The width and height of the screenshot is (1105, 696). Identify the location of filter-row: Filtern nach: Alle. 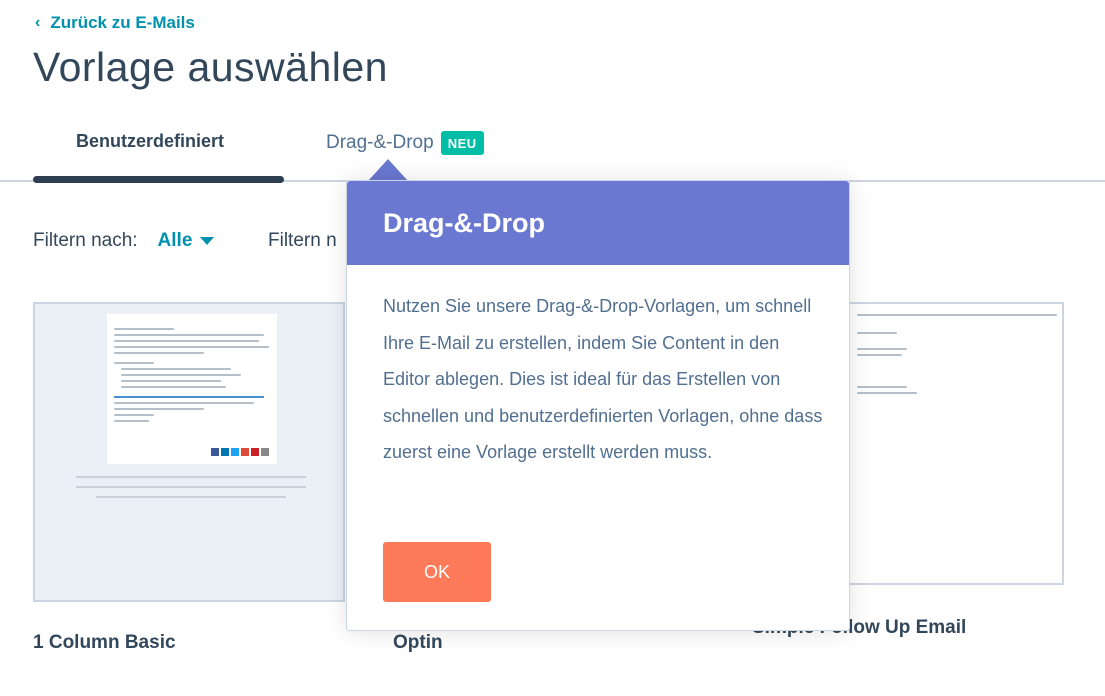
(124, 241).